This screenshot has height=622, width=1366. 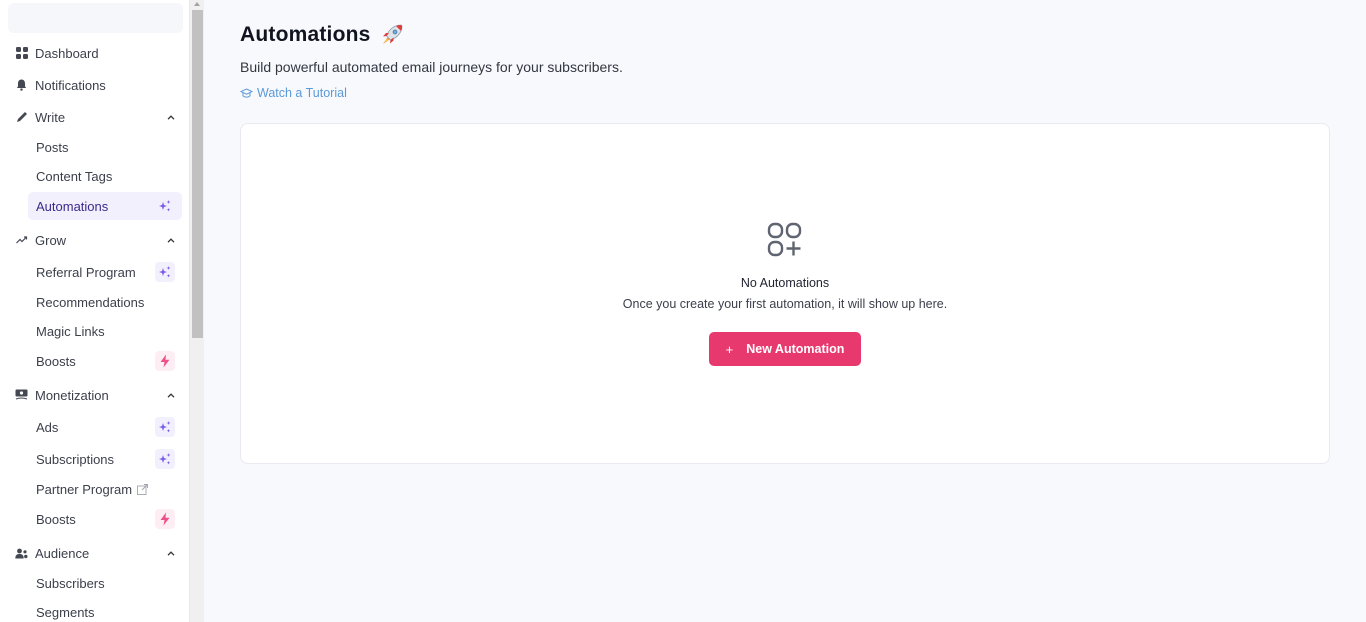 What do you see at coordinates (86, 272) in the screenshot?
I see `sidebar-item-label: Referral Program` at bounding box center [86, 272].